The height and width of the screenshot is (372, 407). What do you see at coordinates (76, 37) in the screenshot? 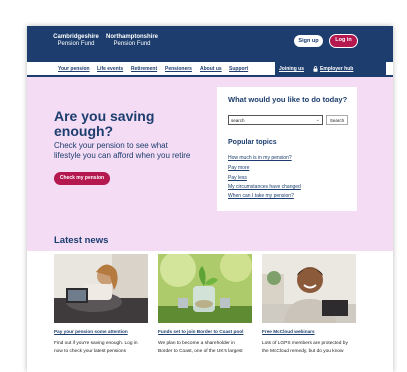
I see `logo-cambridgeshire-name: Cambridgeshire` at bounding box center [76, 37].